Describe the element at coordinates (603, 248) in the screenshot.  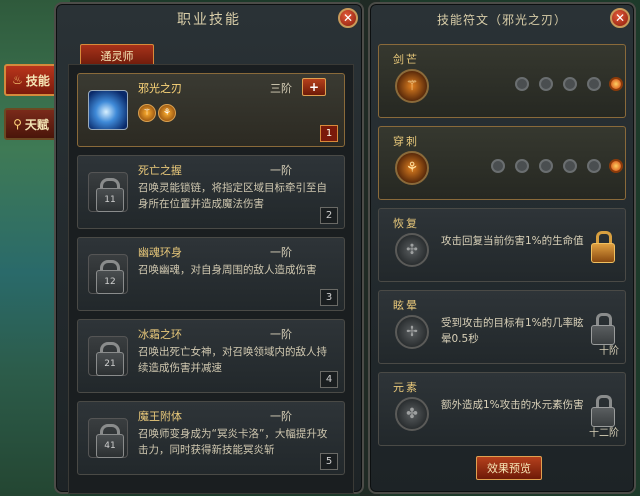
I see `gold-lock-icon` at that location.